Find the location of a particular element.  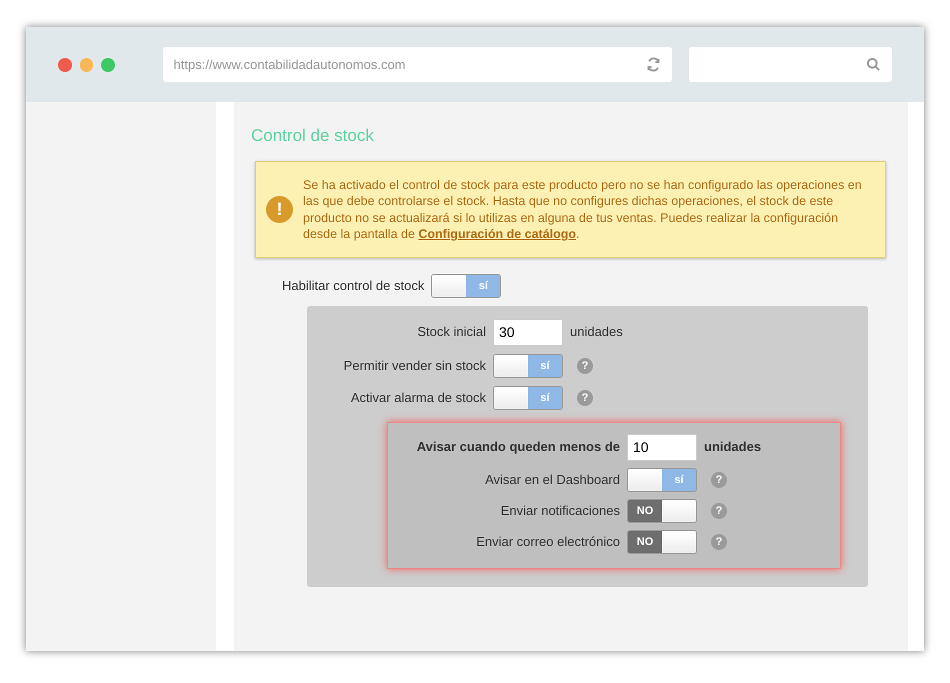

section-title: Control de stock is located at coordinates (313, 136).